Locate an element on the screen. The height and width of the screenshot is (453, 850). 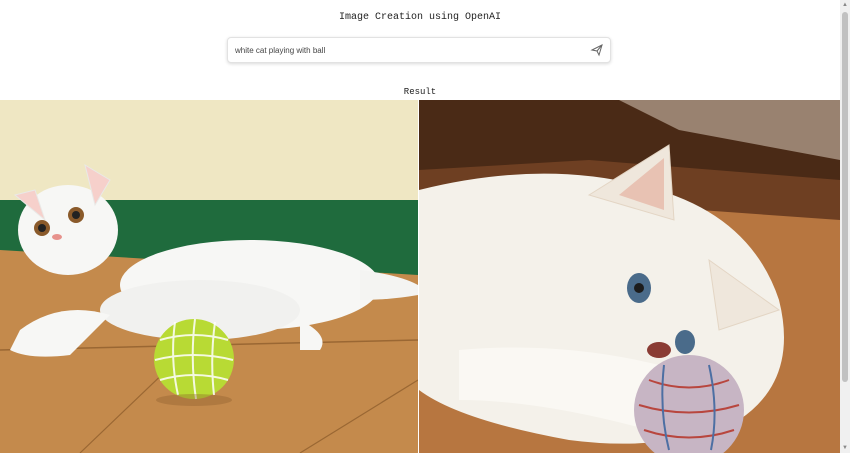
scroll-down-icon: ▼ is located at coordinates (845, 448).